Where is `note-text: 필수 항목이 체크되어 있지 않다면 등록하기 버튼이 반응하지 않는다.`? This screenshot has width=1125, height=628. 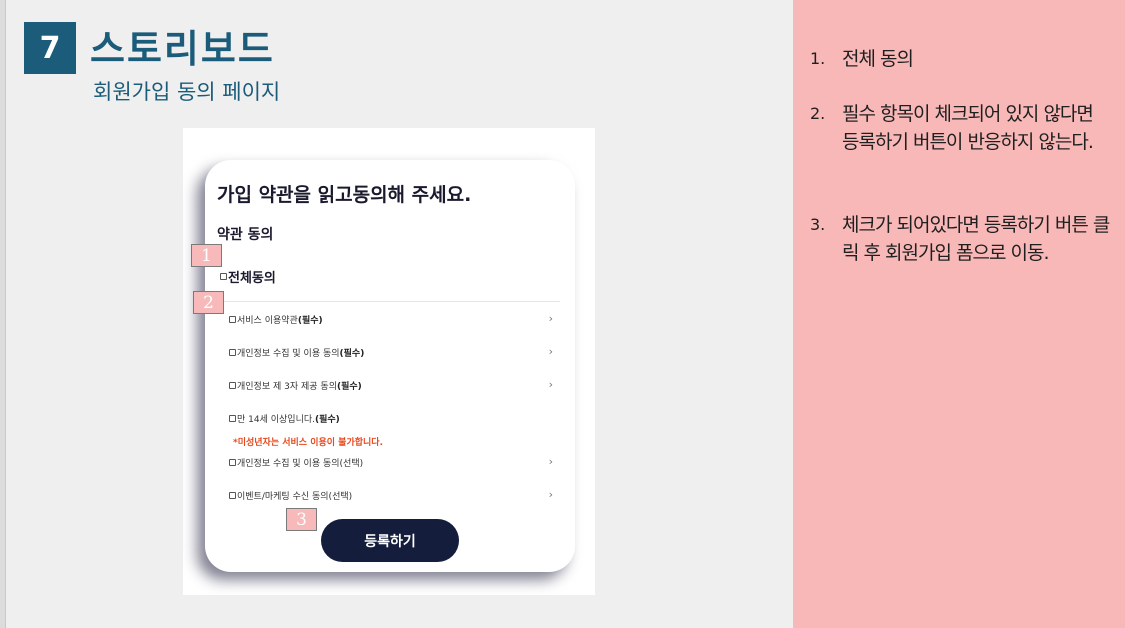
note-text: 필수 항목이 체크되어 있지 않다면 등록하기 버튼이 반응하지 않는다. is located at coordinates (968, 128).